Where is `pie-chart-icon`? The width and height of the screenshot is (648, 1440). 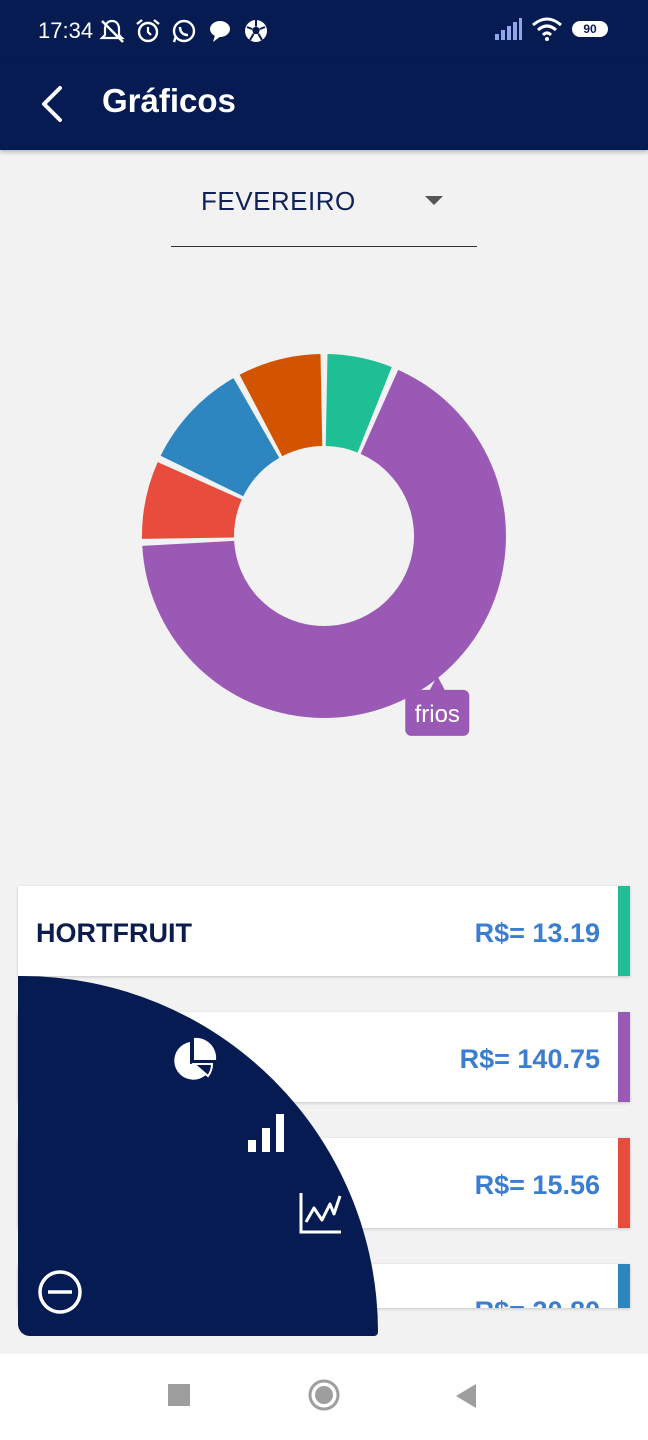
pie-chart-icon is located at coordinates (193, 1061).